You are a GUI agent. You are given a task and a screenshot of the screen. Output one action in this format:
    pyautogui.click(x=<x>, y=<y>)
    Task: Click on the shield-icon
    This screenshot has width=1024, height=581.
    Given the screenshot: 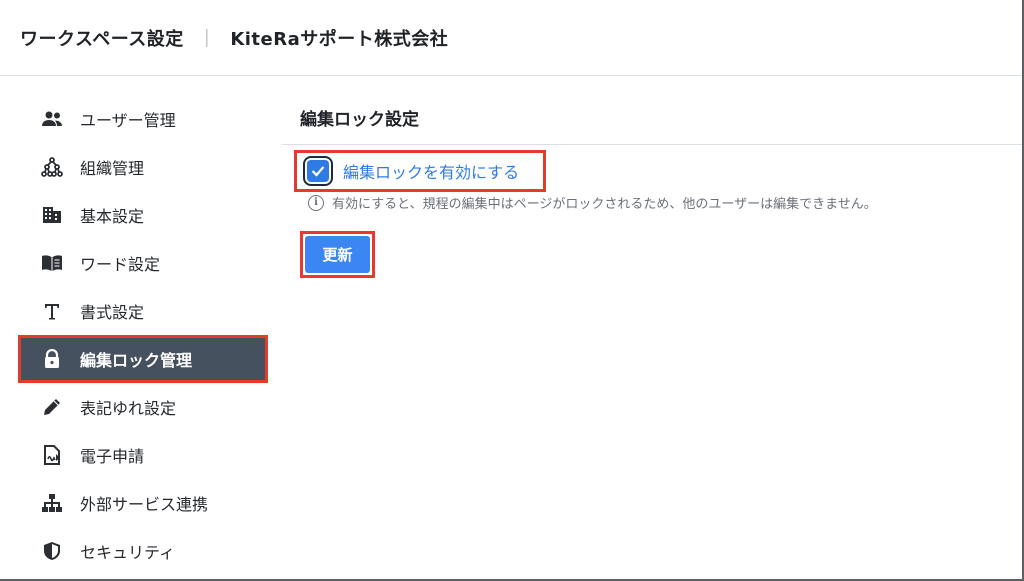 What is the action you would take?
    pyautogui.click(x=52, y=551)
    